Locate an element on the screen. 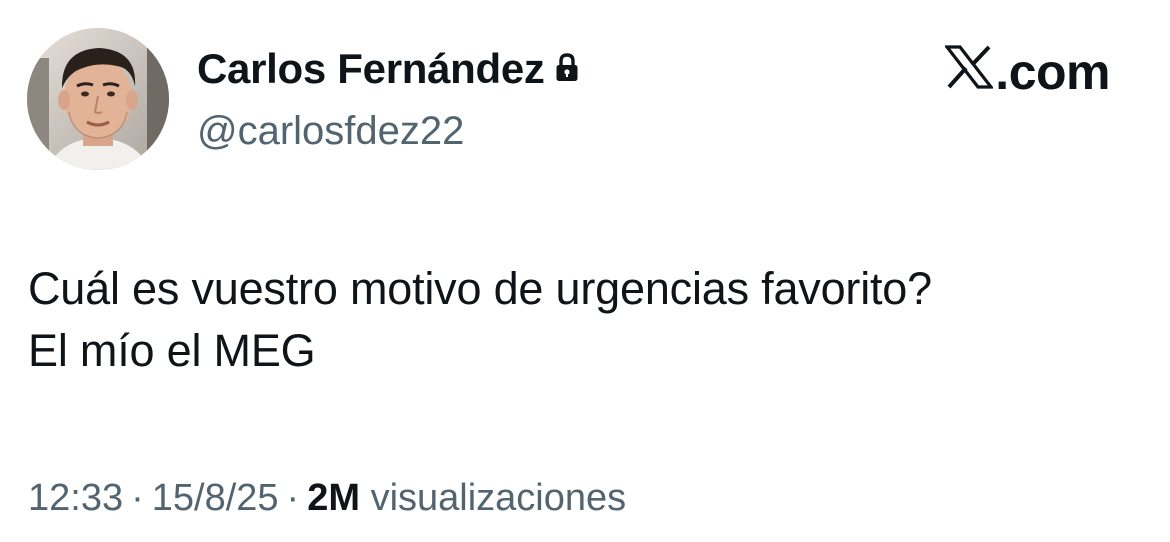 The image size is (1170, 542). tweet-meta: 12:33 · 15/8/25 · 2M visualizaciones is located at coordinates (327, 498).